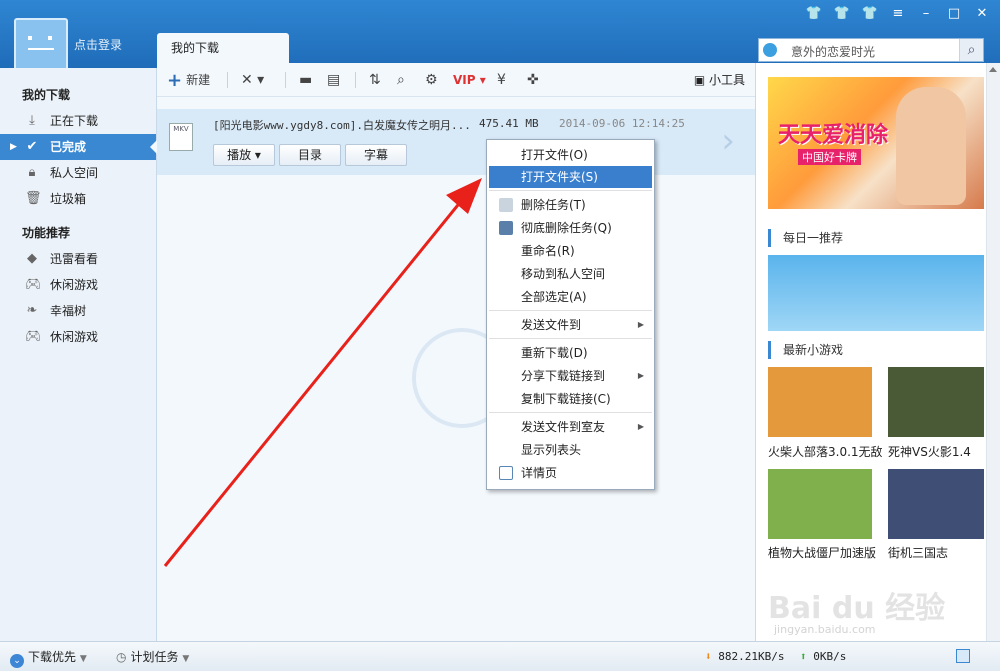  What do you see at coordinates (181, 137) in the screenshot?
I see `file-type-icon: MKV` at bounding box center [181, 137].